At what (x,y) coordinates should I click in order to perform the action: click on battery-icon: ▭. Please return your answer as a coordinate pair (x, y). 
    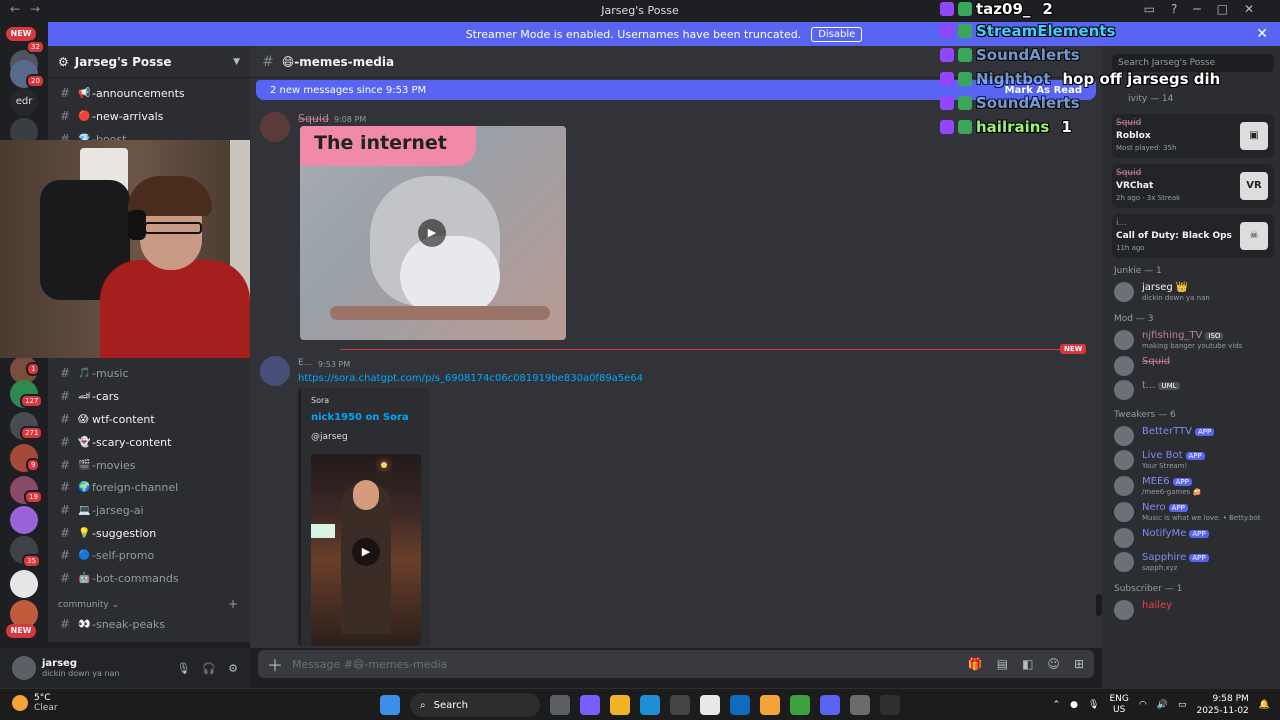
    Looking at the image, I should click on (1182, 705).